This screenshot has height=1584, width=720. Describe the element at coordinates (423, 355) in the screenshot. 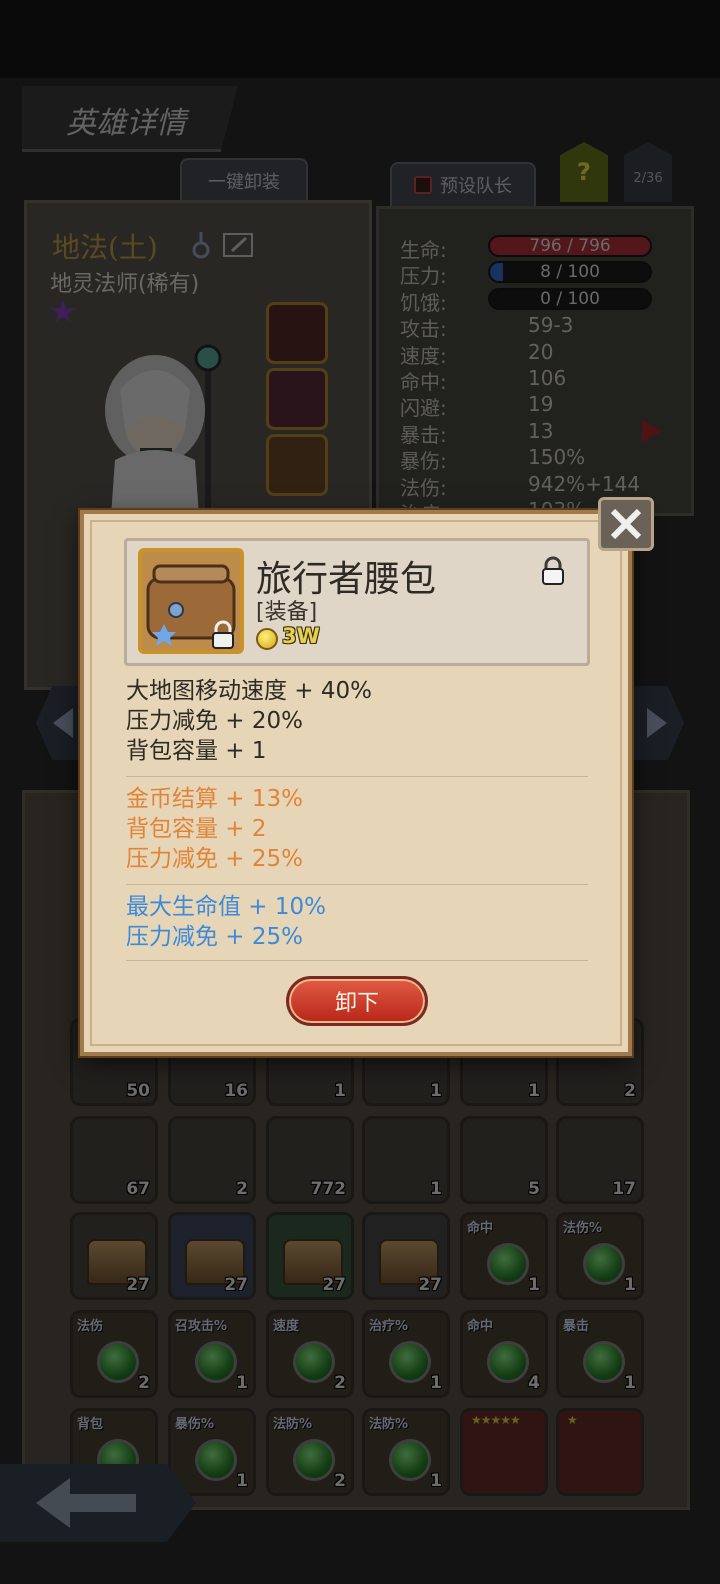

I see `stat-label: 速度:` at that location.